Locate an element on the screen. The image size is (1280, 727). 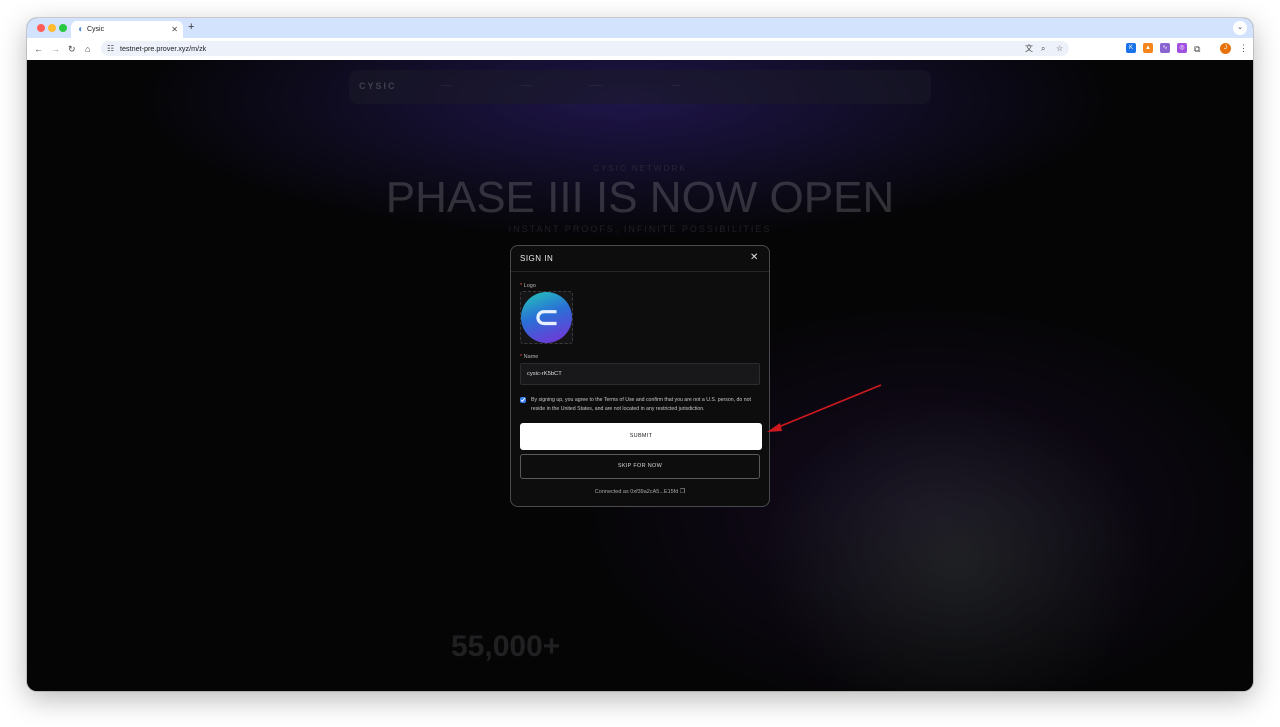
zoom-icon: ⌕ is located at coordinates (1043, 48).